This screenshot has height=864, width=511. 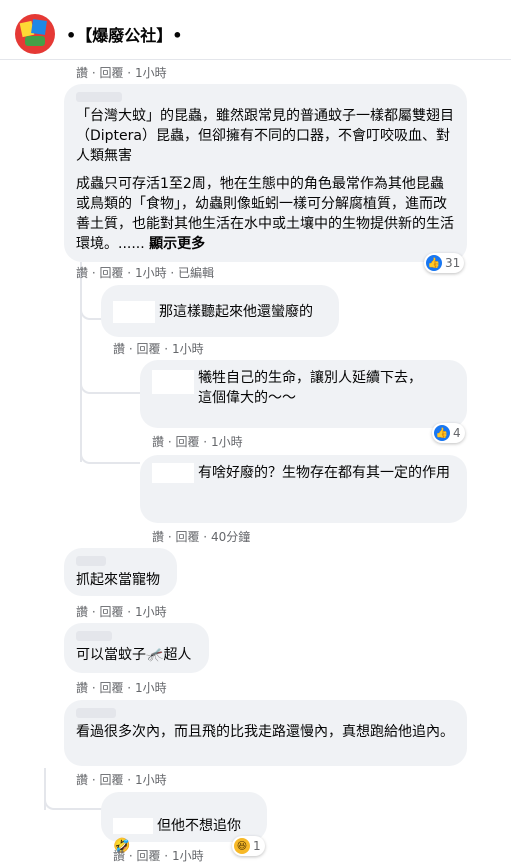 I want to click on reply-text: 有啥好廢的？生物存在都有其一定的作用, so click(x=324, y=473).